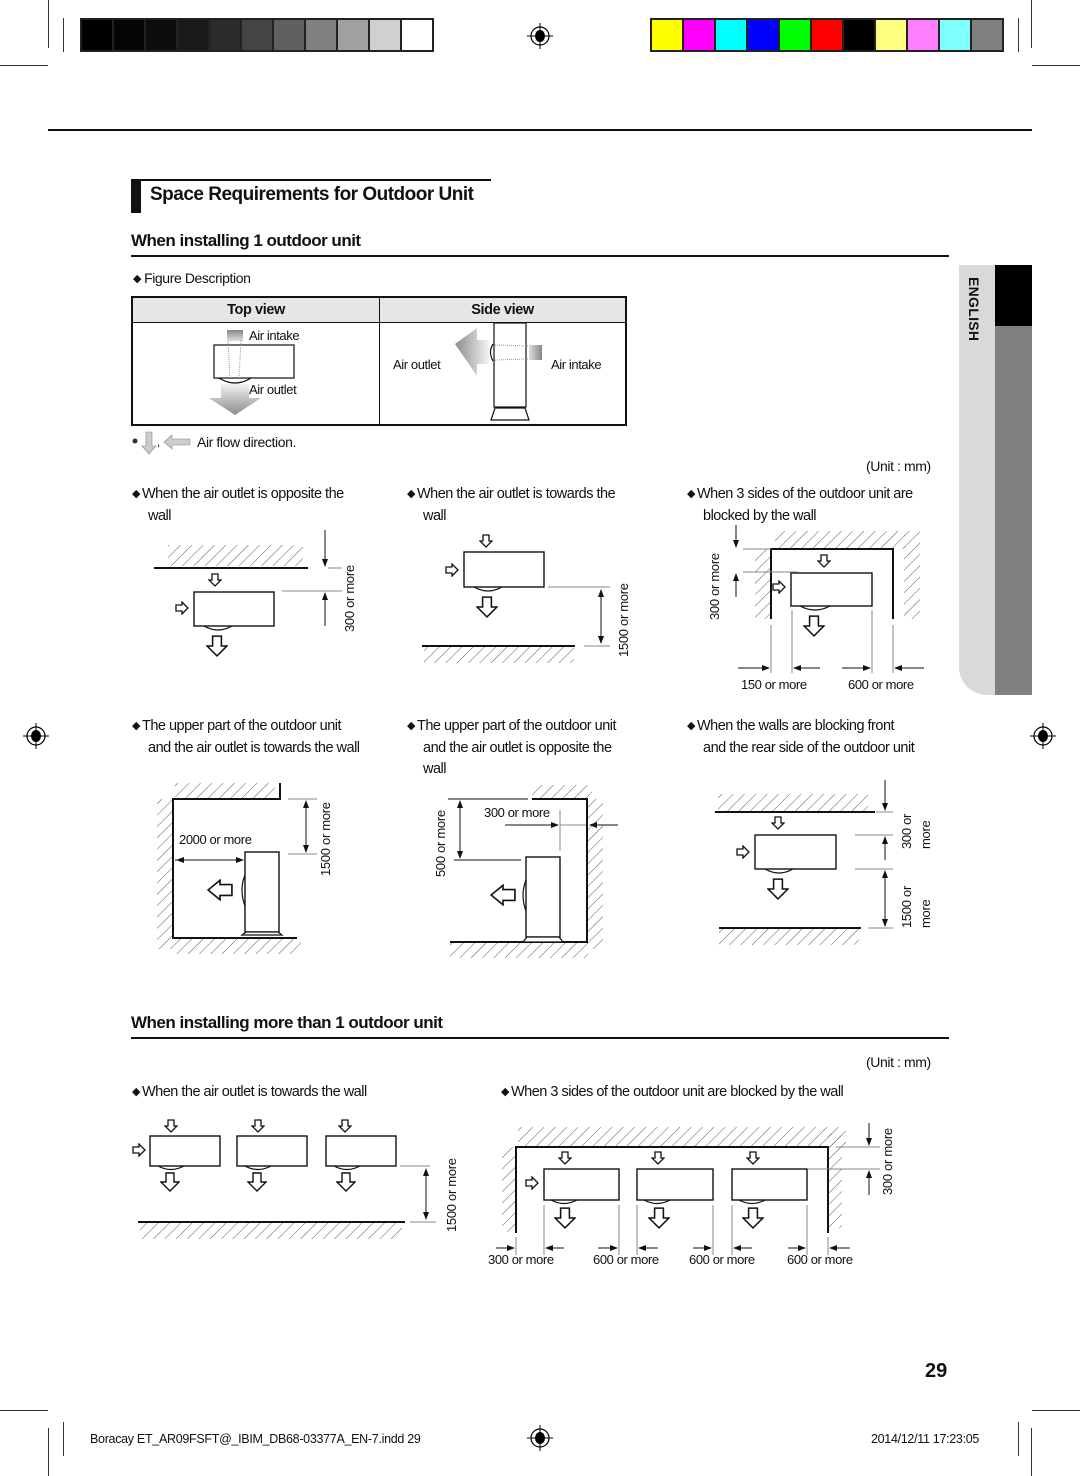  I want to click on airflow-note: Air flow direction., so click(246, 442).